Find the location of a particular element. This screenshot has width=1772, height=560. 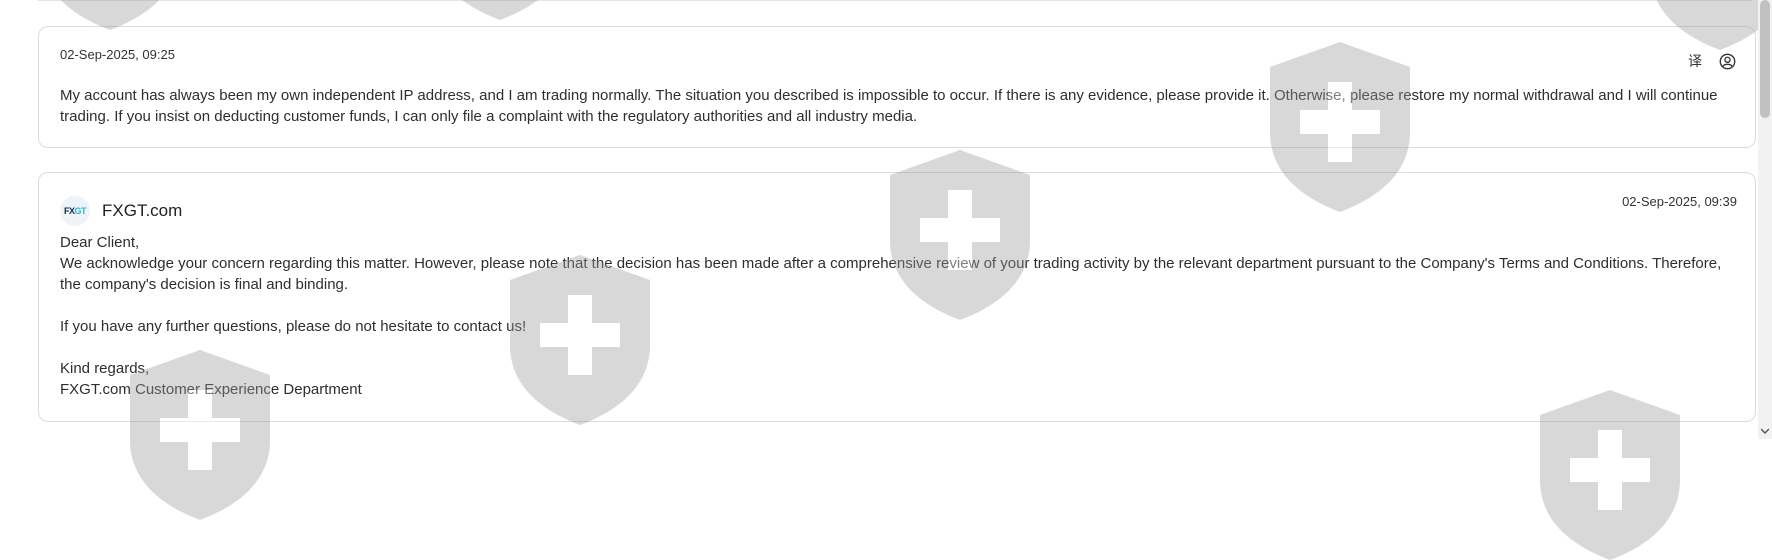

sender-name: FXGT.com is located at coordinates (142, 210).